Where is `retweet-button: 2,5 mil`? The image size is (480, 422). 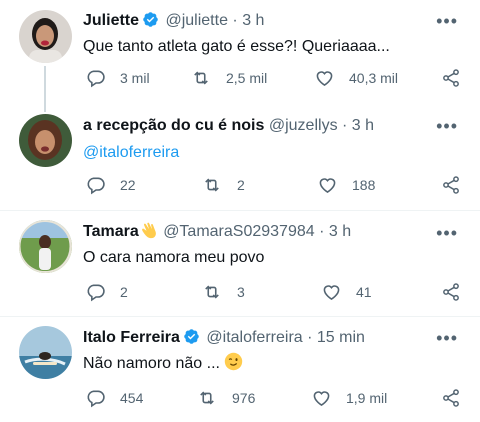 retweet-button: 2,5 mil is located at coordinates (228, 78).